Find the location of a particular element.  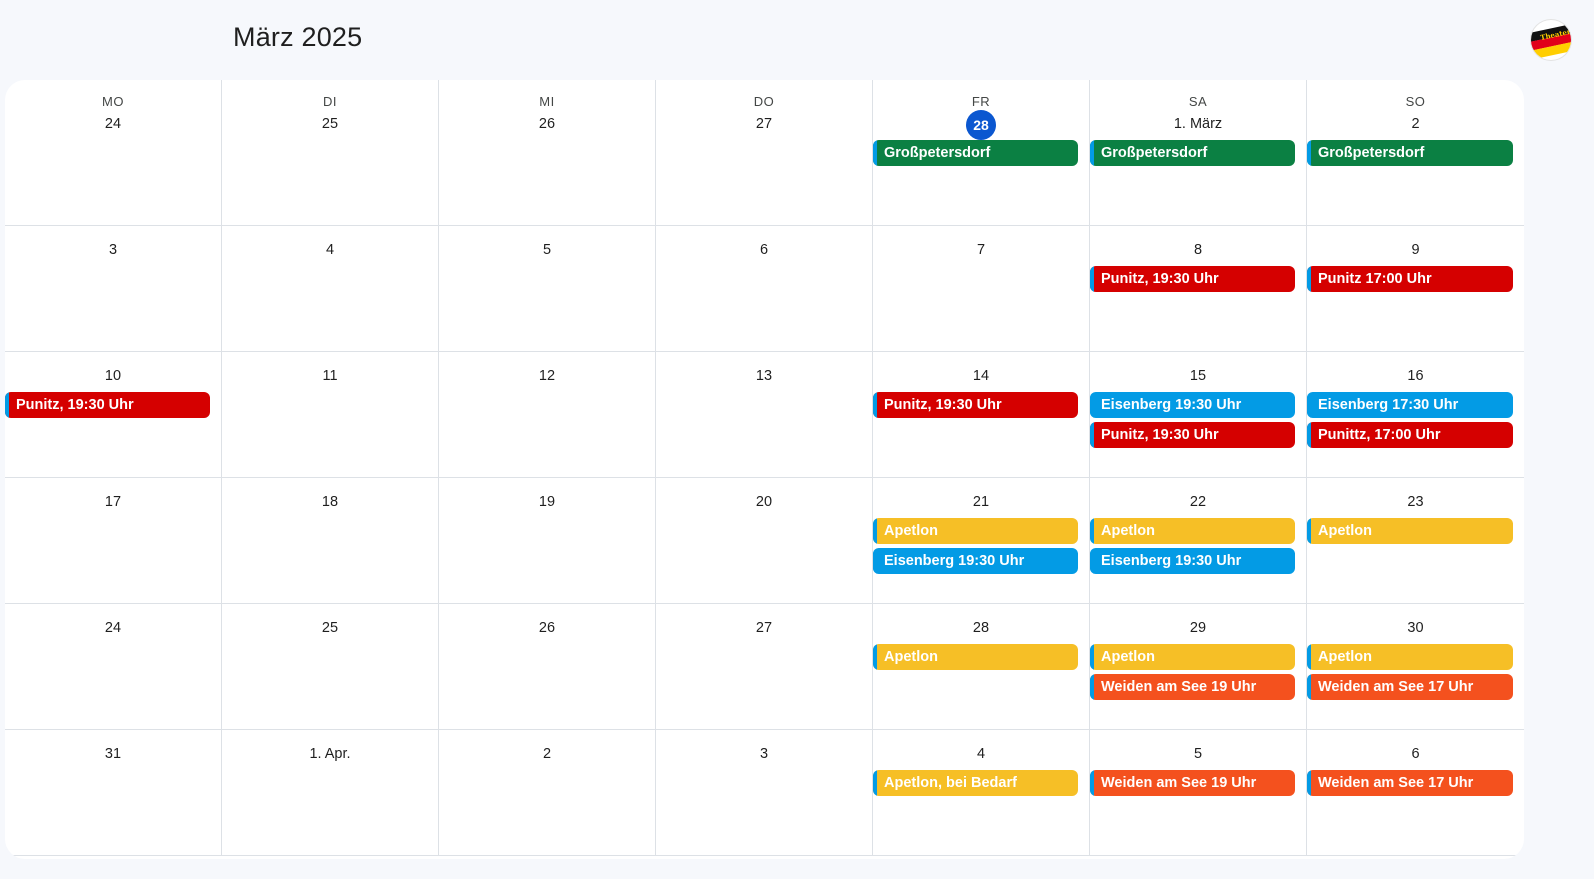

account-avatar: Theater is located at coordinates (1551, 40).